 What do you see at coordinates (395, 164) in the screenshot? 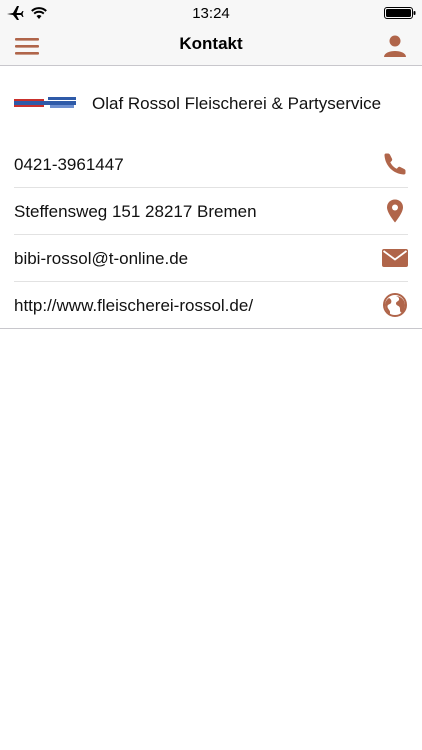
I see `phone-icon` at bounding box center [395, 164].